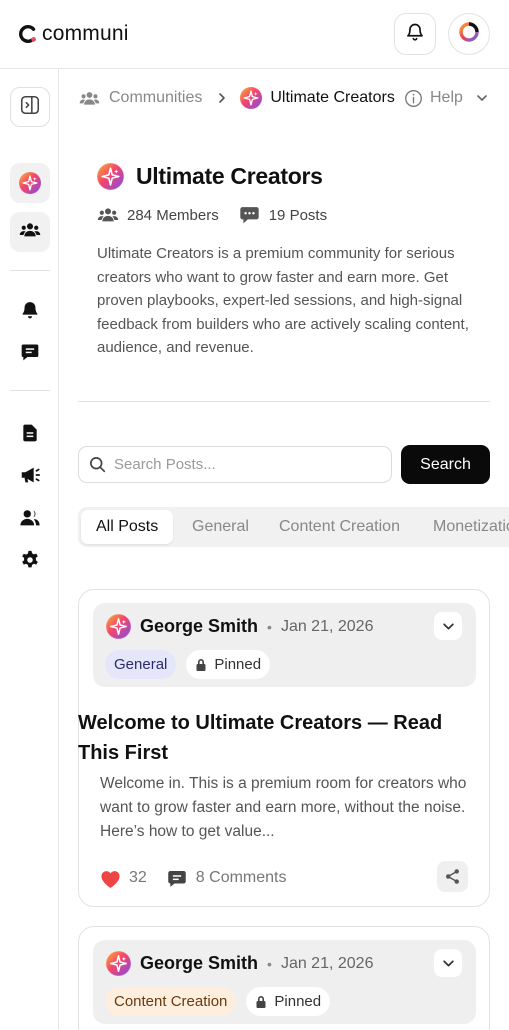  I want to click on sidebar-item-members, so click(30, 232).